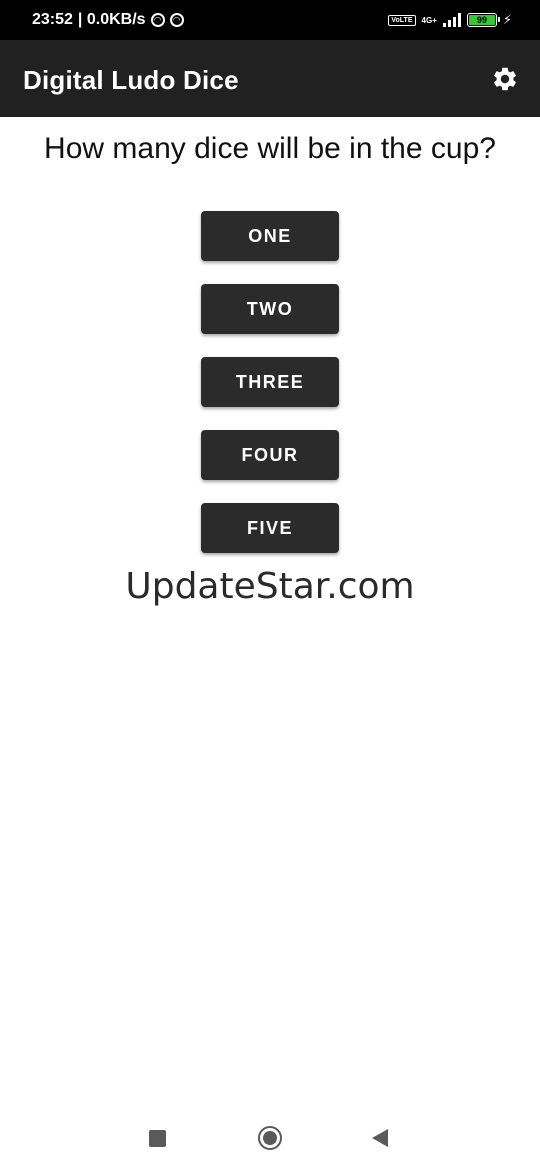 The height and width of the screenshot is (1170, 540). Describe the element at coordinates (270, 586) in the screenshot. I see `watermark: UpdateStar.com` at that location.